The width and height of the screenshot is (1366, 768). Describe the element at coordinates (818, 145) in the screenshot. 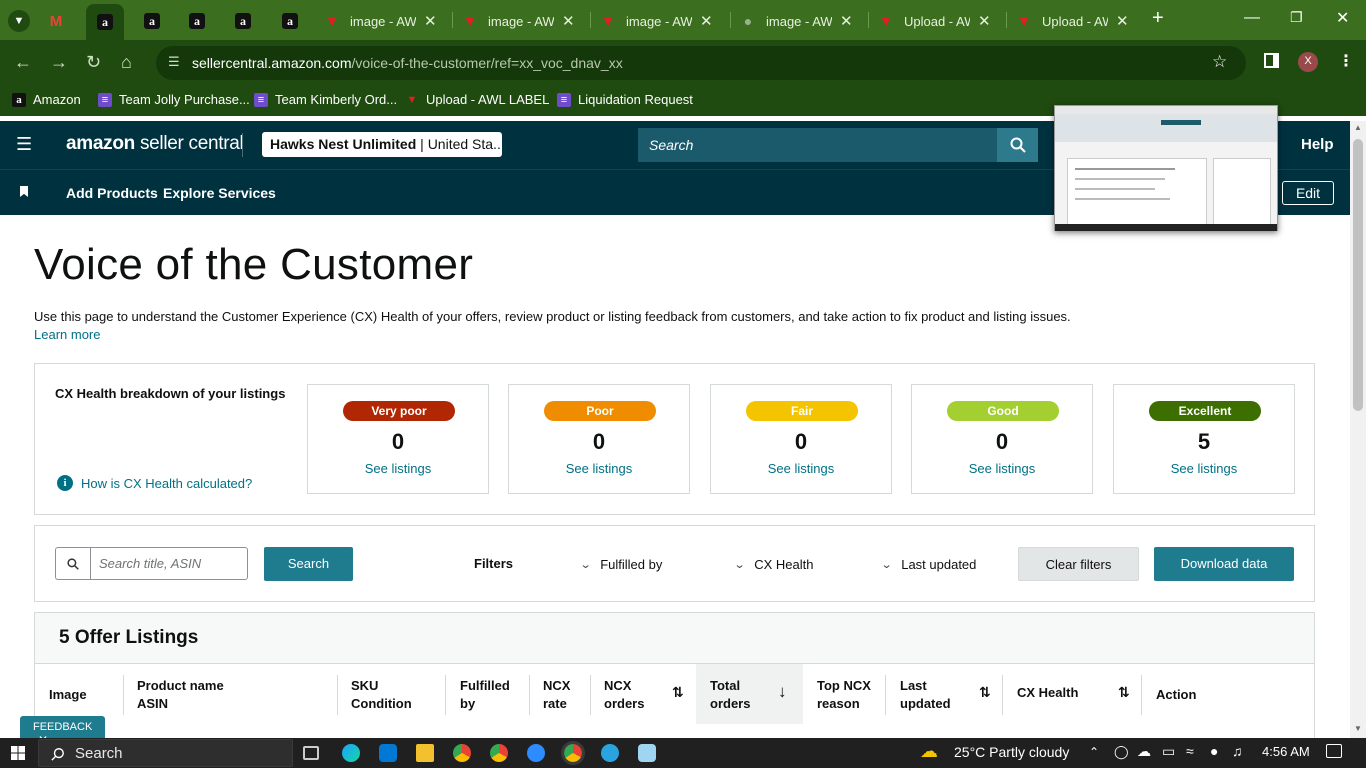

I see `seller-search-input: Search` at that location.